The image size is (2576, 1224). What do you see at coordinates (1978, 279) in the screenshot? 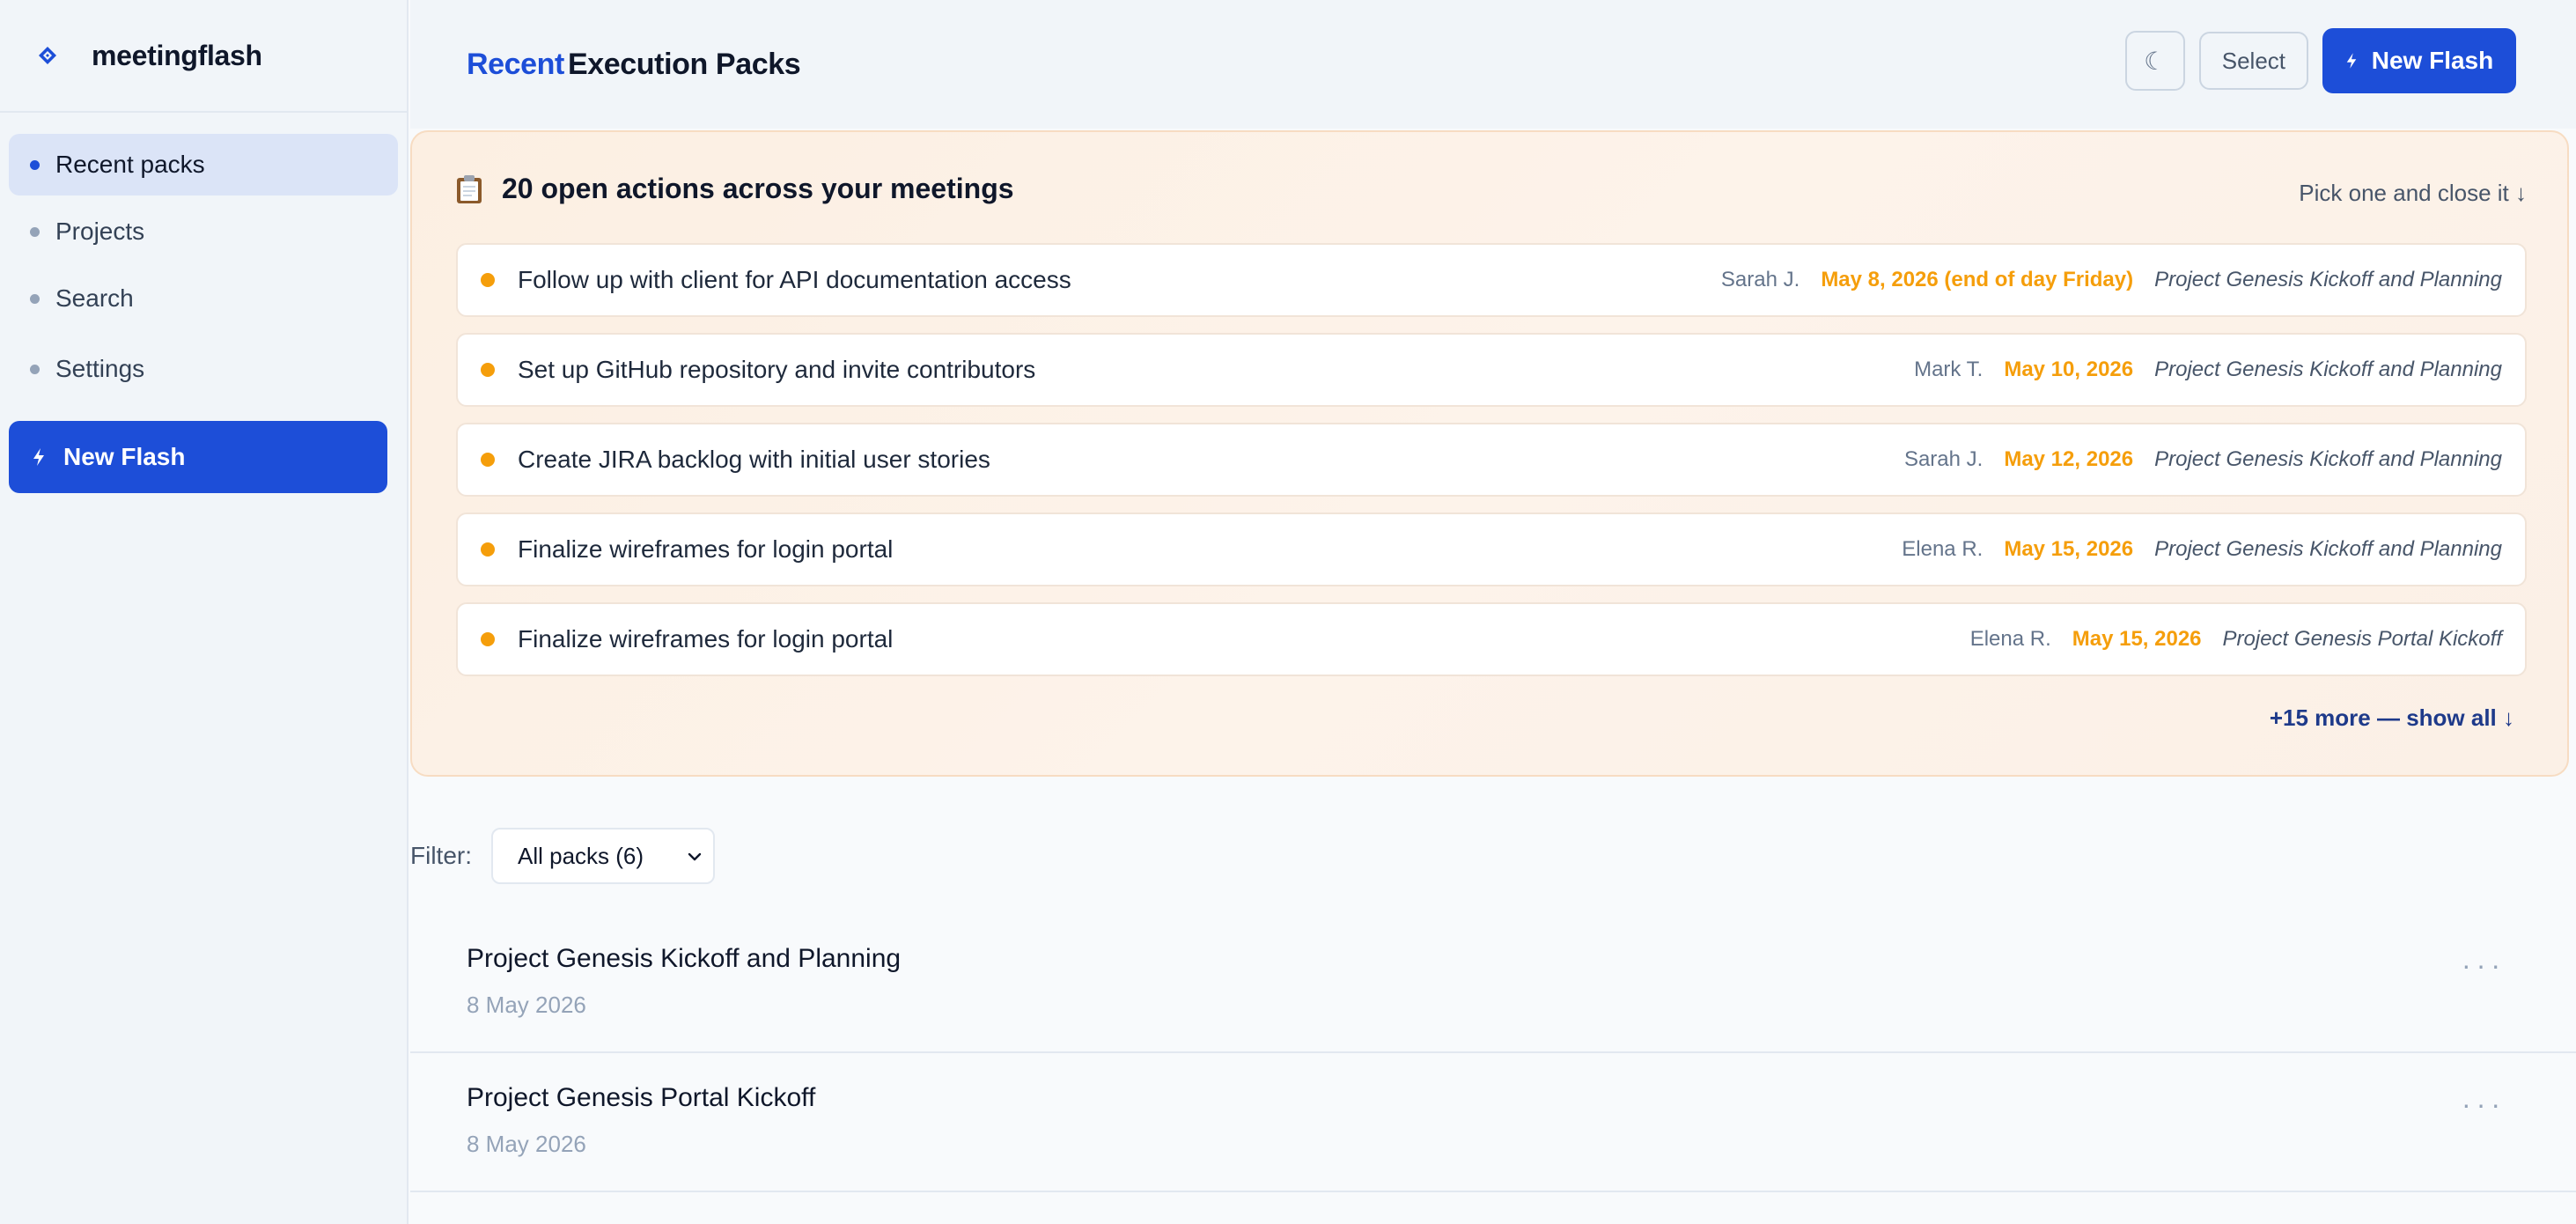
I see `action-due-date: May 8, 2026 (end of day Friday)` at bounding box center [1978, 279].